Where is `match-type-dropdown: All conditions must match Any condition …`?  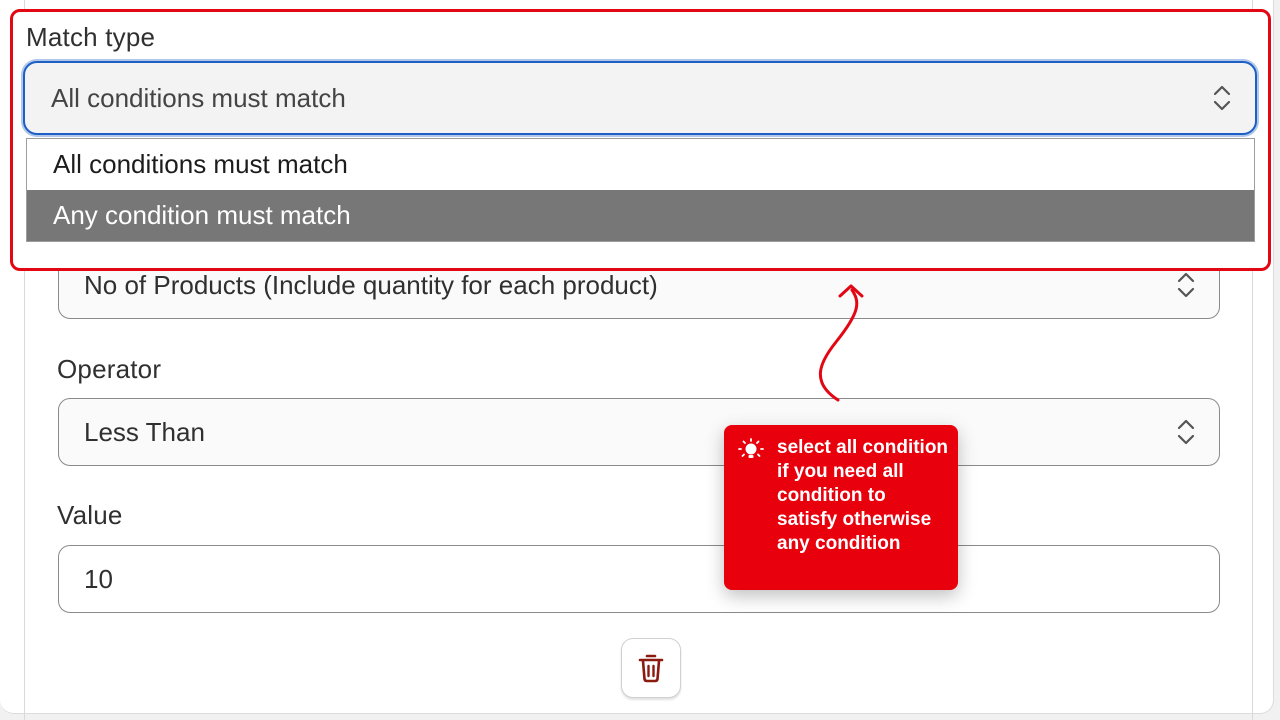
match-type-dropdown: All conditions must match Any condition … is located at coordinates (640, 190).